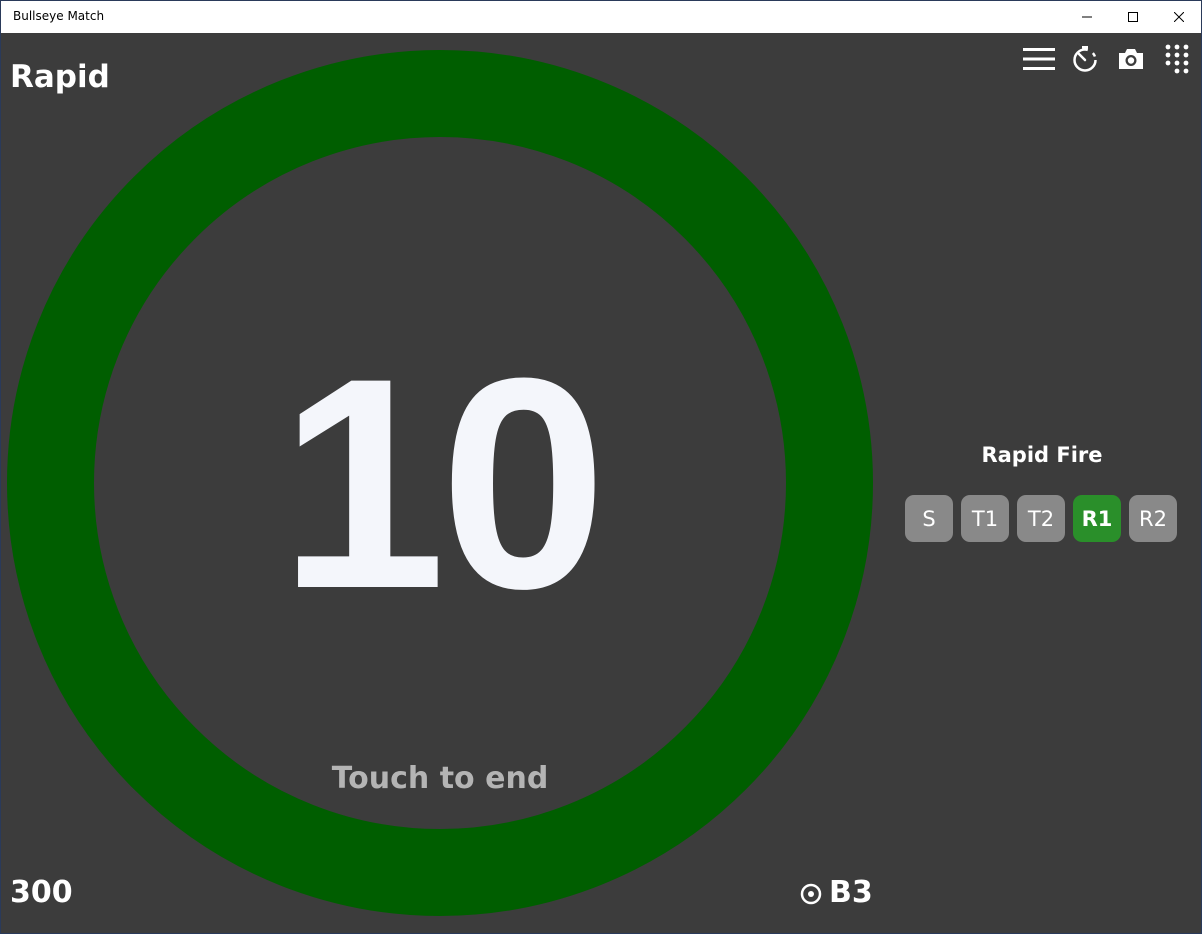 The width and height of the screenshot is (1202, 934). Describe the element at coordinates (929, 518) in the screenshot. I see `stage-button-s: S` at that location.